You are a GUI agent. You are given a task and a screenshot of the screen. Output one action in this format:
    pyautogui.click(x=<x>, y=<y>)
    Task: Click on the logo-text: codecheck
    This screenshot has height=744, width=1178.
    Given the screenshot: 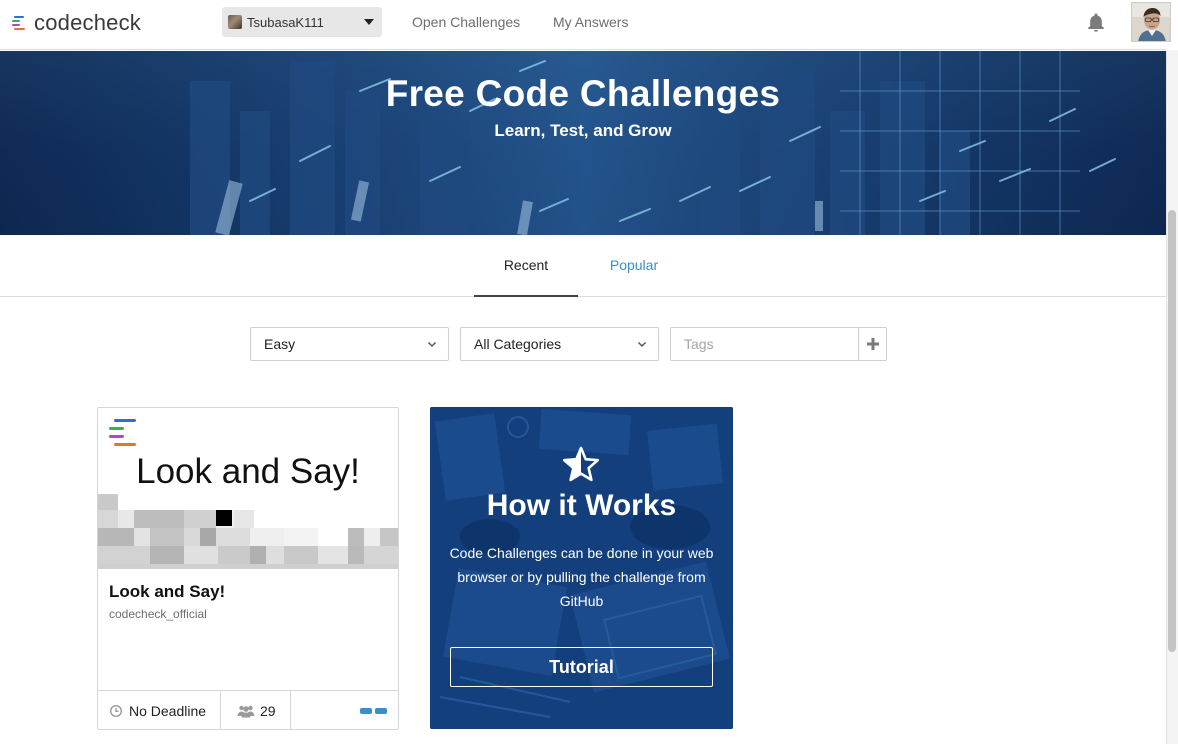 What is the action you would take?
    pyautogui.click(x=87, y=22)
    